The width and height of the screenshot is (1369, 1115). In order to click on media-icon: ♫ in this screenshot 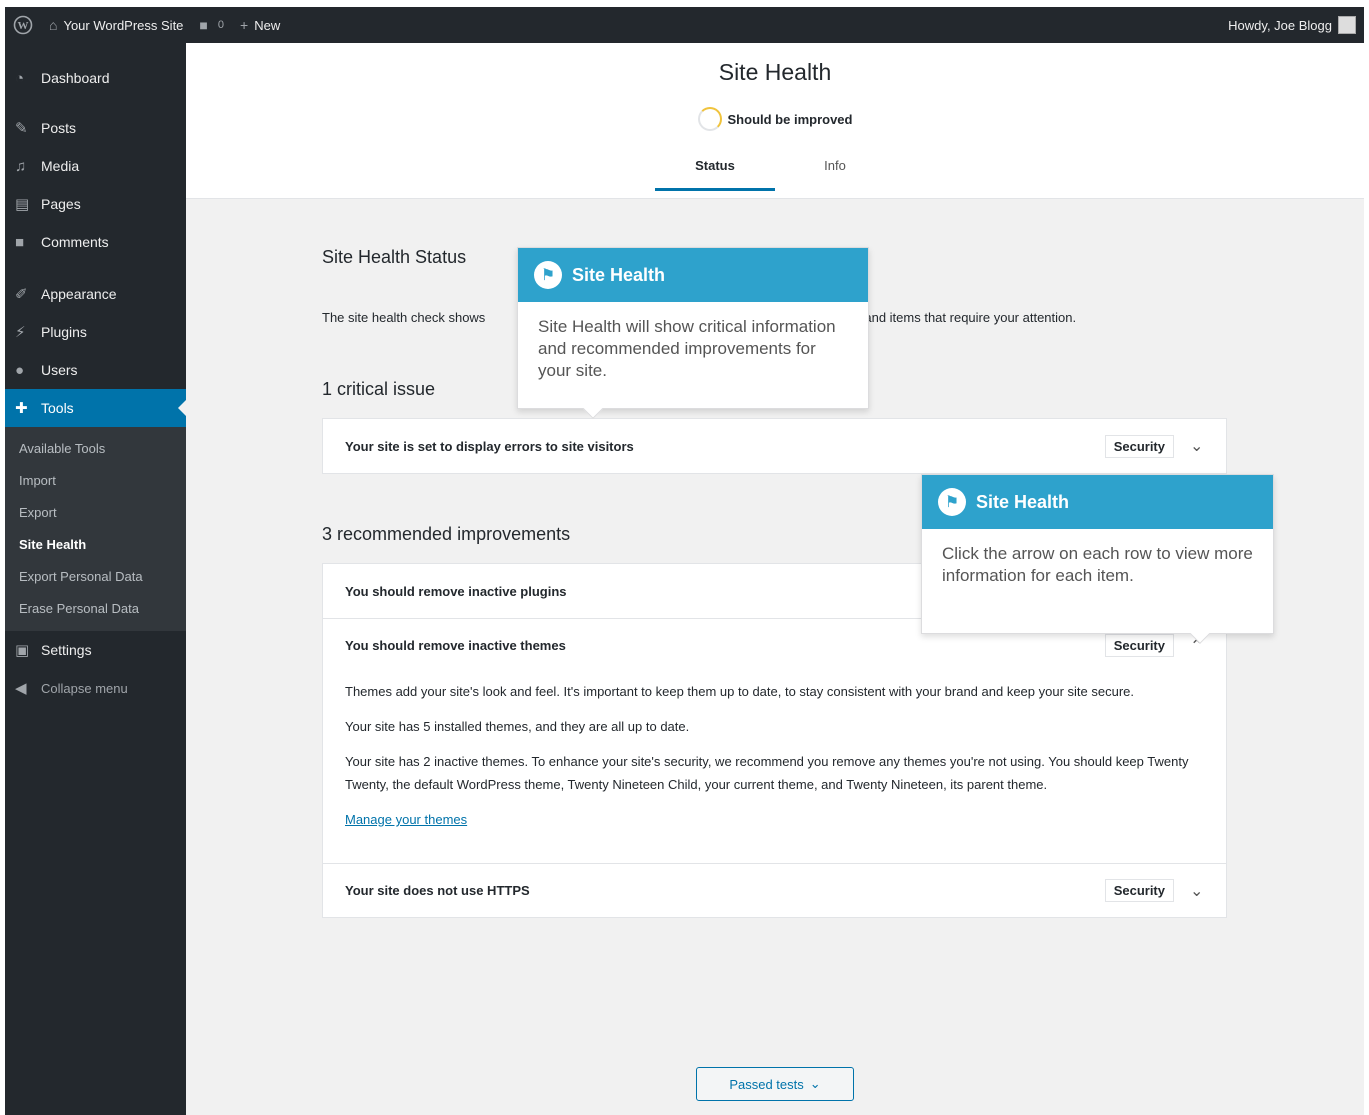, I will do `click(21, 166)`.